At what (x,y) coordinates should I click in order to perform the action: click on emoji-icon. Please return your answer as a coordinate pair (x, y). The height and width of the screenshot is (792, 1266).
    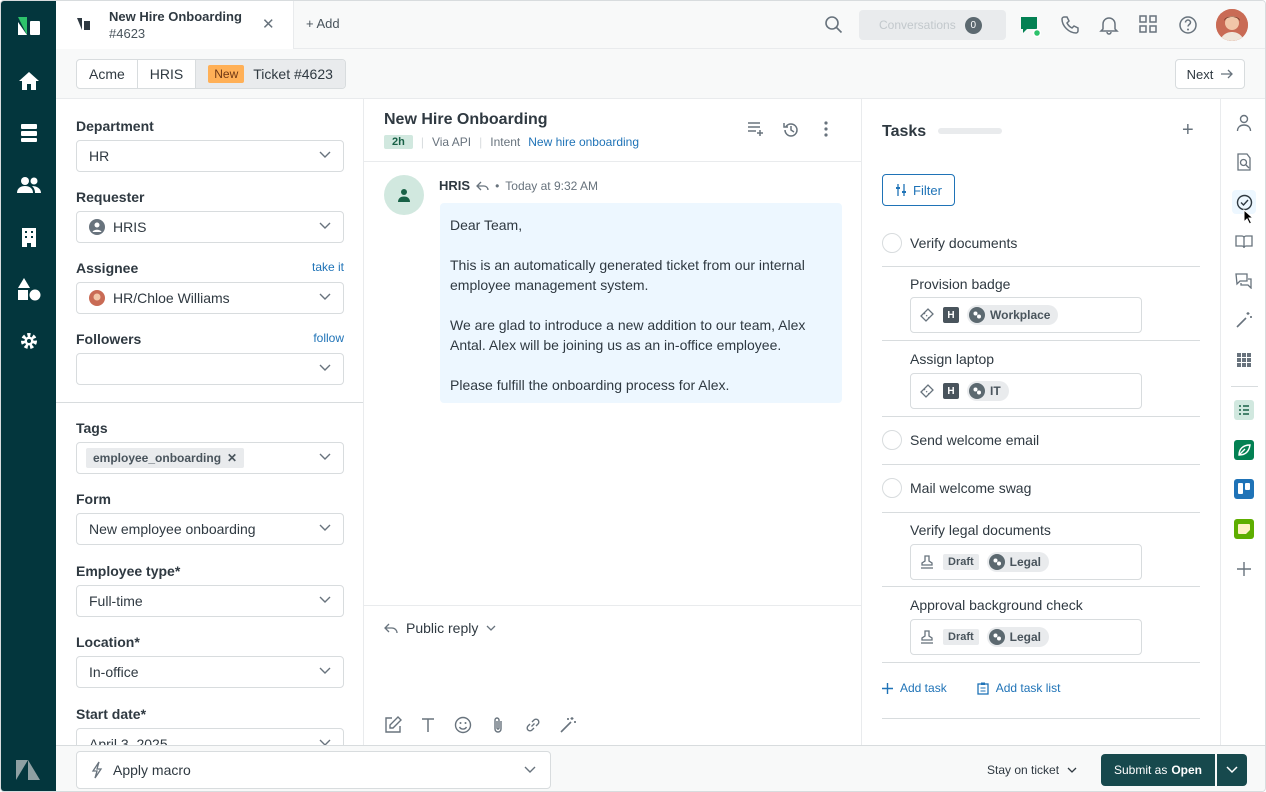
    Looking at the image, I should click on (463, 725).